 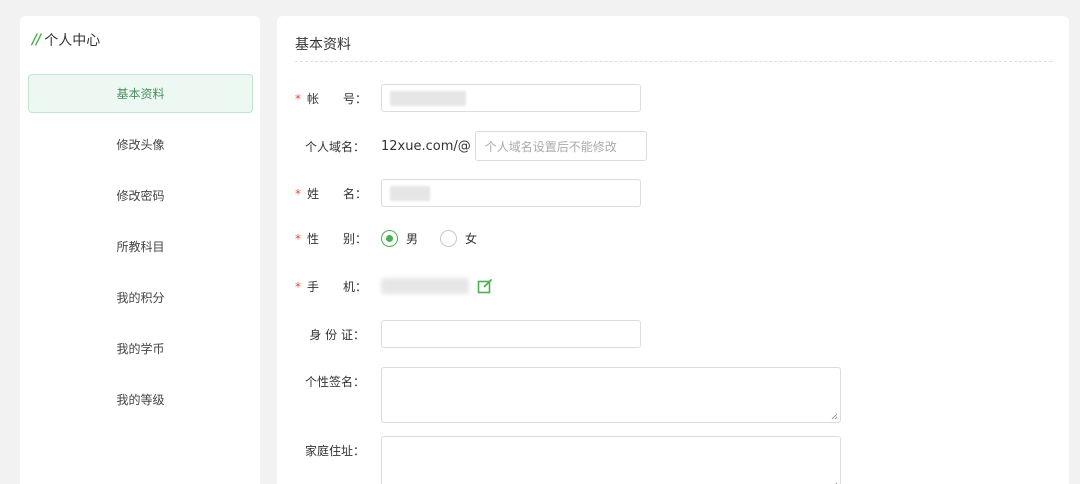 What do you see at coordinates (412, 238) in the screenshot?
I see `radio-label: 男` at bounding box center [412, 238].